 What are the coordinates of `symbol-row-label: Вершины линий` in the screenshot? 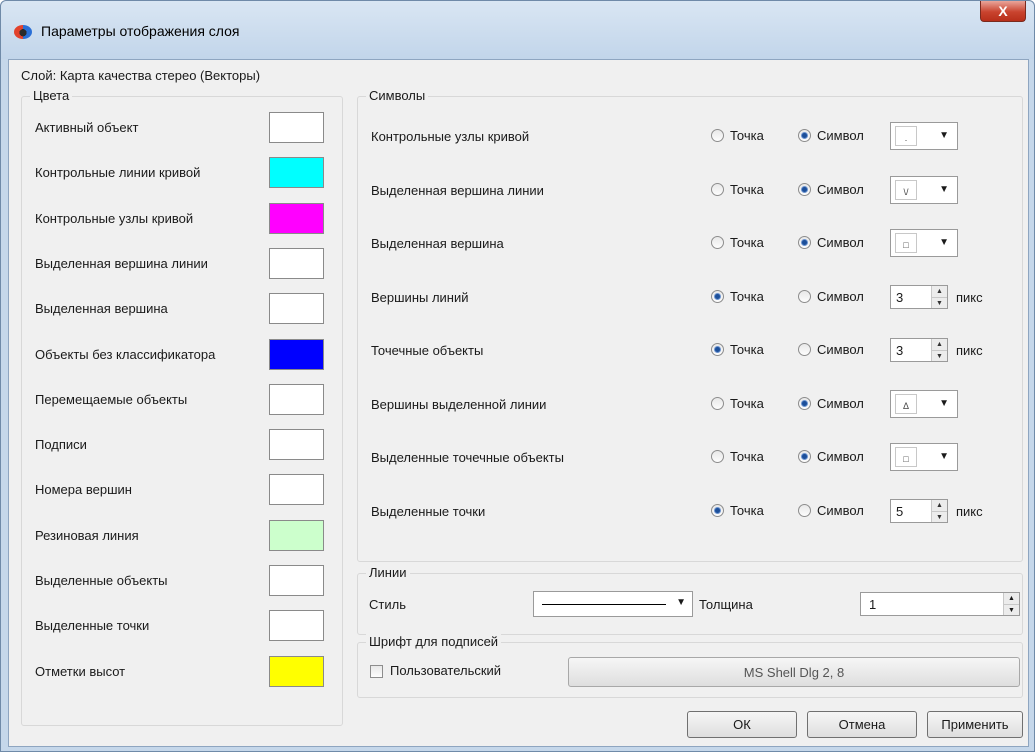 It's located at (420, 297).